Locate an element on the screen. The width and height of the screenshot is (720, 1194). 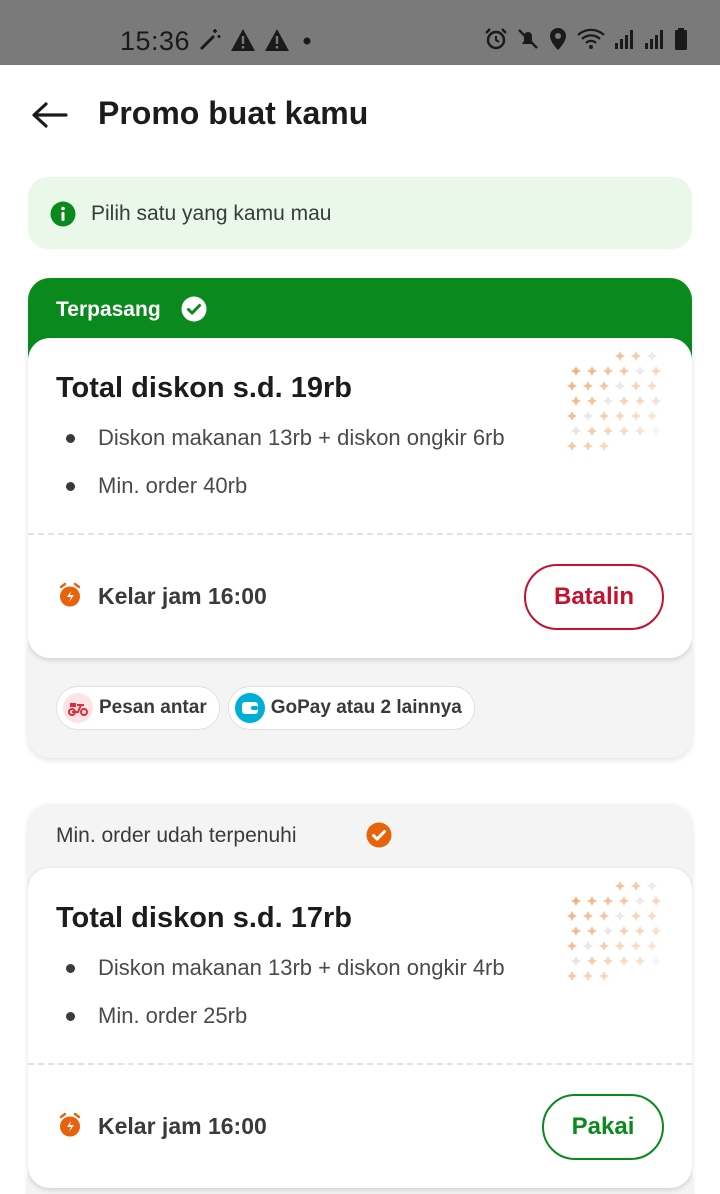
tag-chip: Pesan antar is located at coordinates (138, 708).